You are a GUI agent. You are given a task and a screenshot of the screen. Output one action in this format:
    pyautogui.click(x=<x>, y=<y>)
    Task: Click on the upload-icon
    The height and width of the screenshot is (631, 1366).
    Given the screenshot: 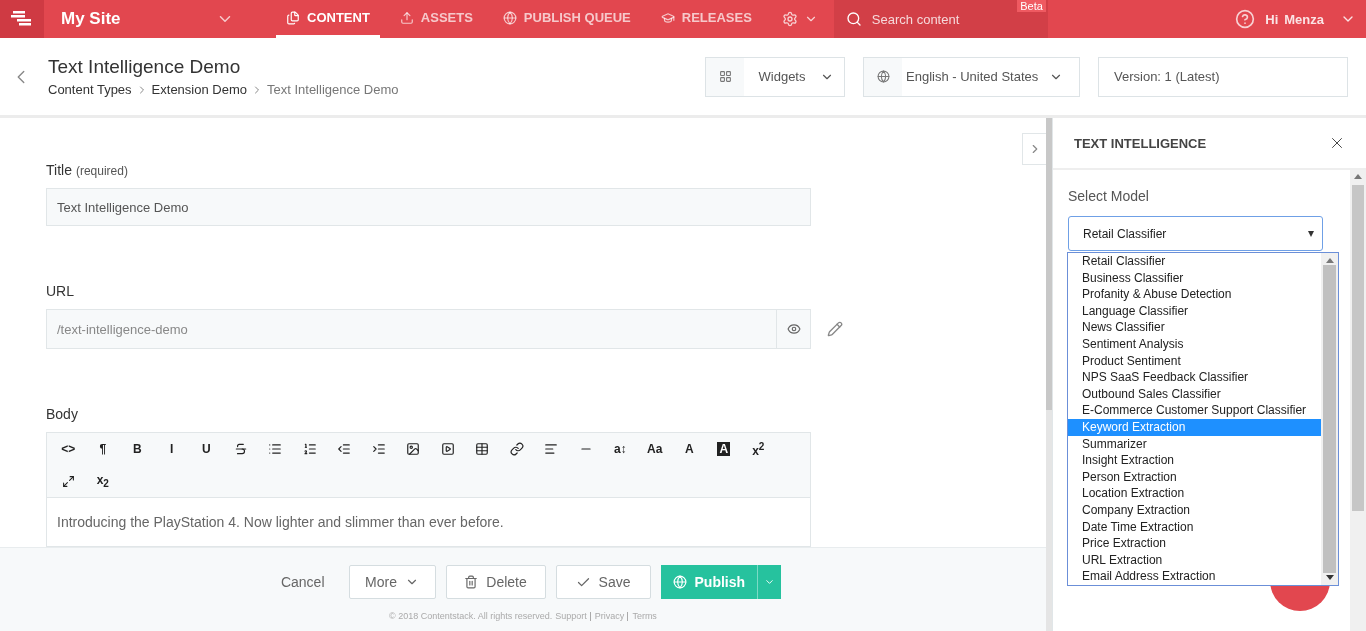 What is the action you would take?
    pyautogui.click(x=406, y=17)
    